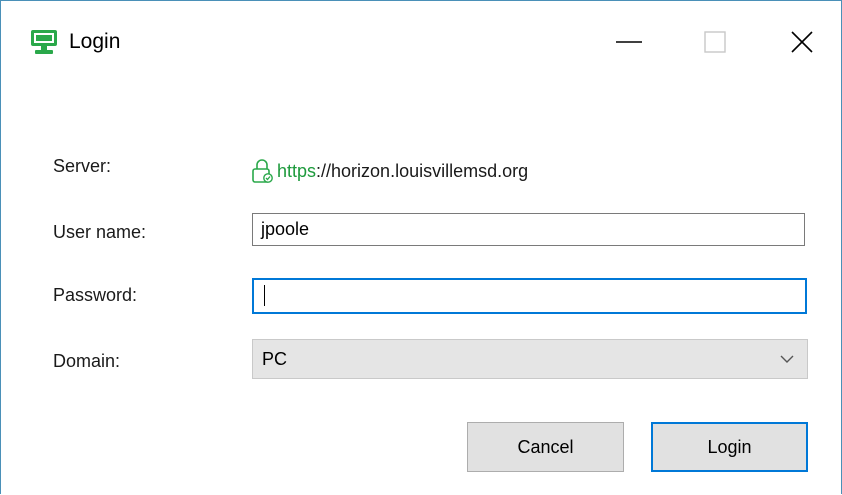 This screenshot has height=495, width=842. Describe the element at coordinates (629, 42) in the screenshot. I see `minimize-icon` at that location.